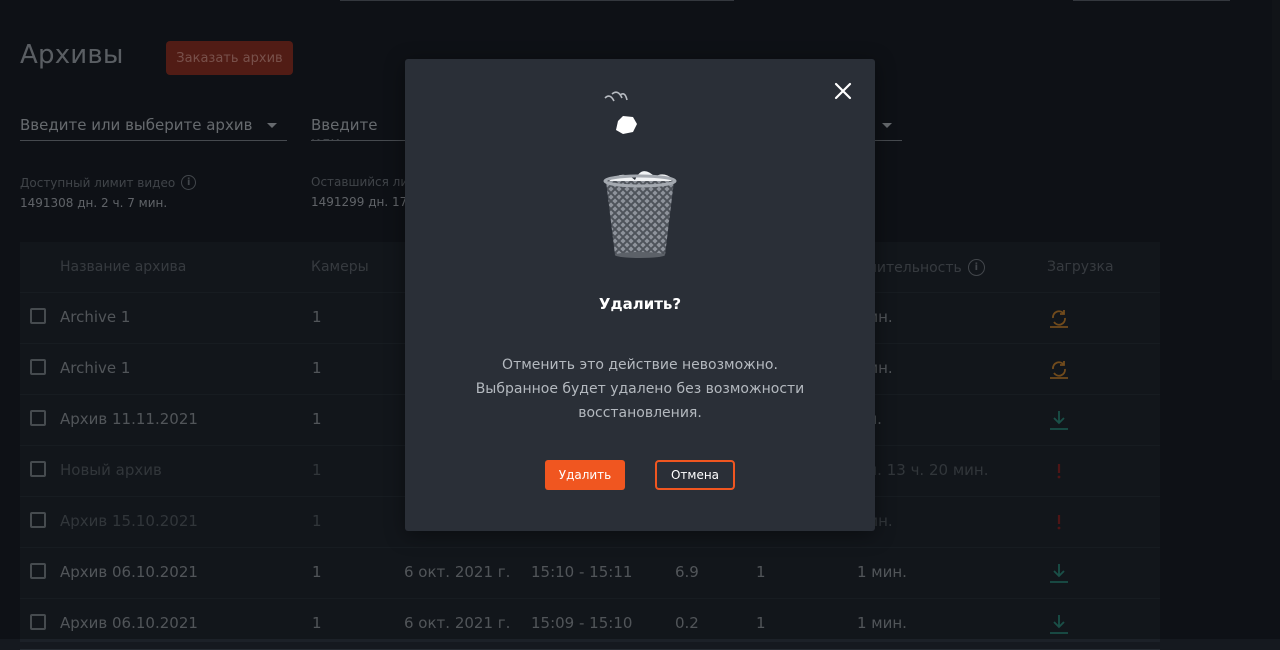  Describe the element at coordinates (585, 475) in the screenshot. I see `confirm-delete-button: Удалить` at that location.